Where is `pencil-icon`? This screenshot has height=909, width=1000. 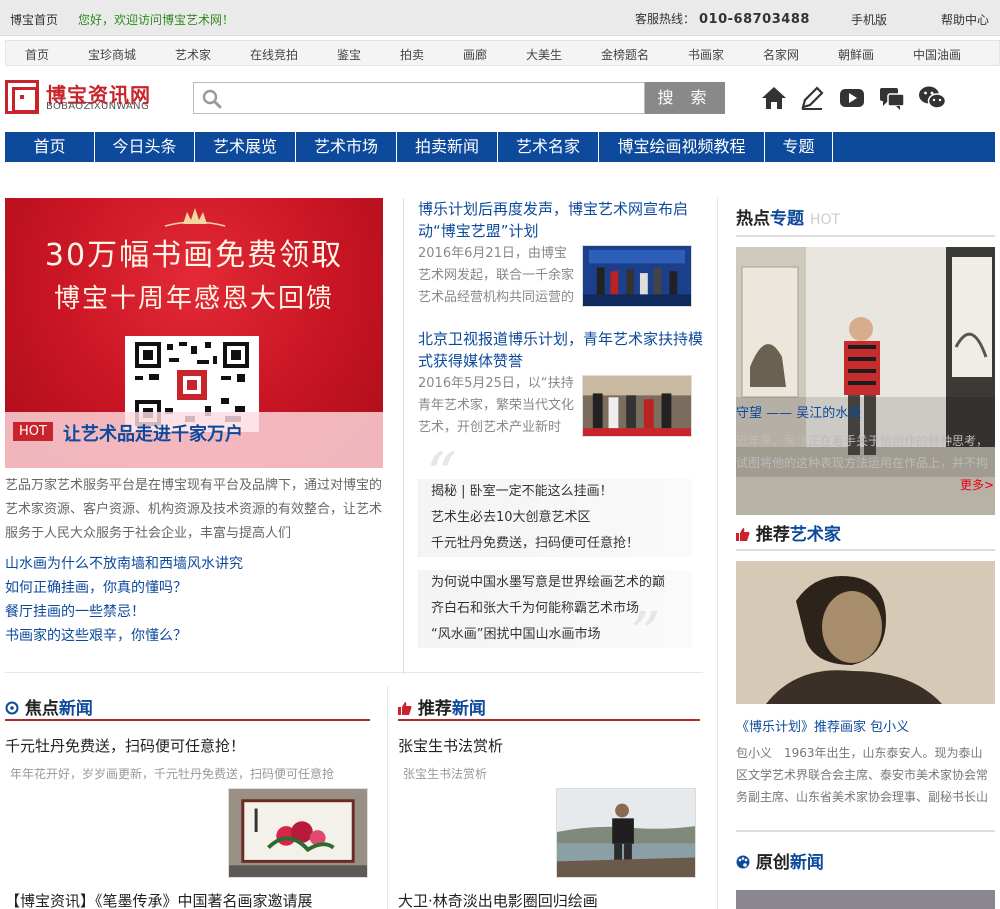
pencil-icon is located at coordinates (812, 98).